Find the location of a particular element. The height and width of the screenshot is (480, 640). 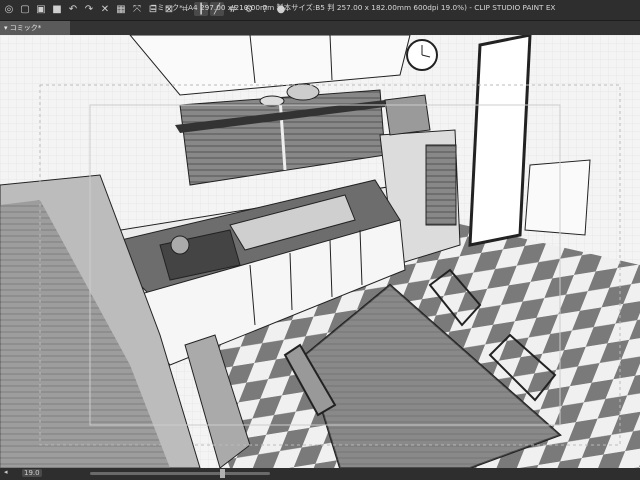

status-bar: ◂ 19.0 is located at coordinates (320, 474).